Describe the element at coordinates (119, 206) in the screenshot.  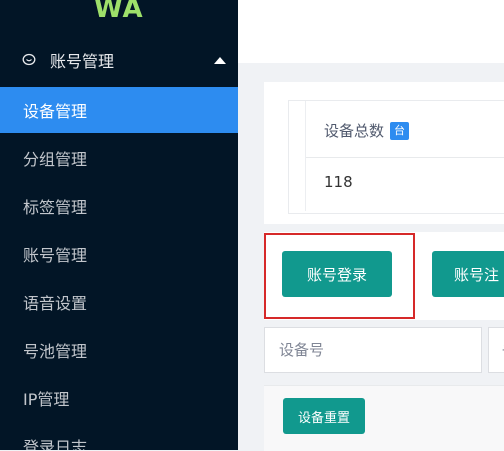
I see `sidebar-item-tag-management: 标签管理` at that location.